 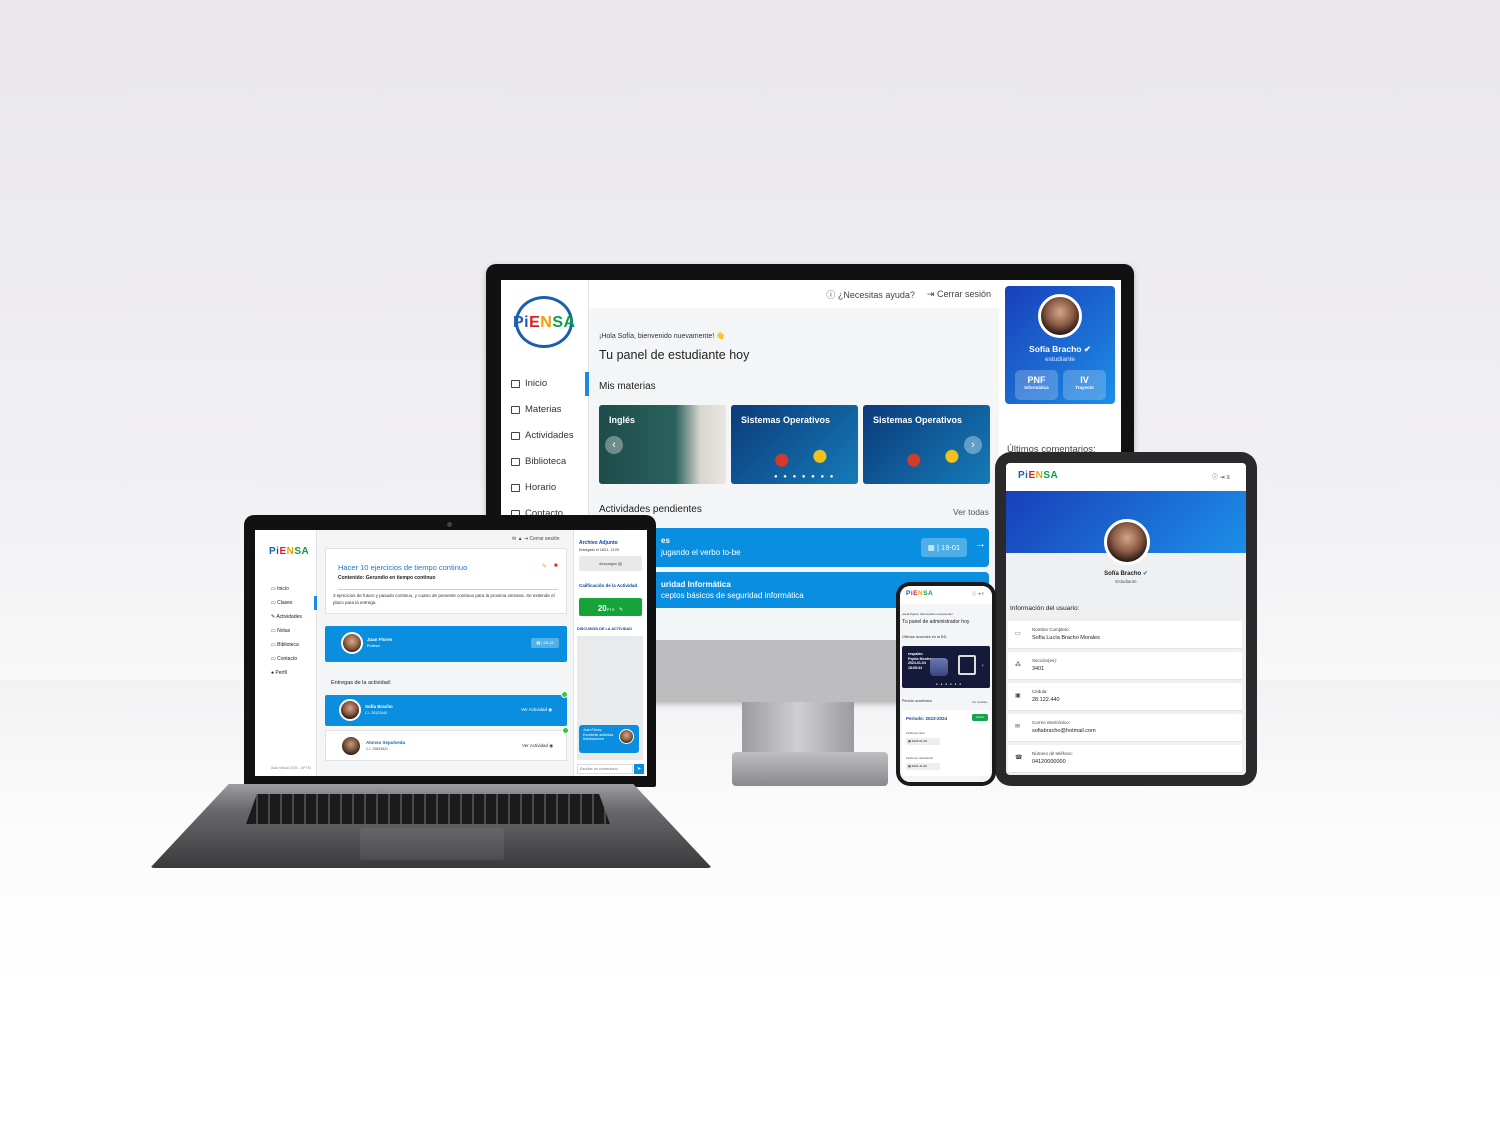 I want to click on sidebar-item-contacto: ▭ Contacto, so click(x=284, y=659).